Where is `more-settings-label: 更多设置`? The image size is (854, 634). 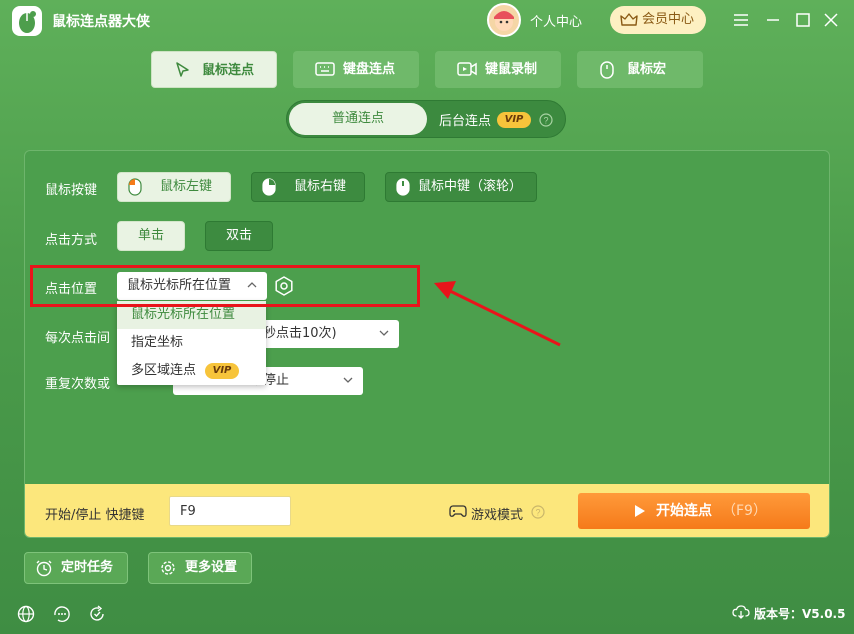
more-settings-label: 更多设置 is located at coordinates (211, 567).